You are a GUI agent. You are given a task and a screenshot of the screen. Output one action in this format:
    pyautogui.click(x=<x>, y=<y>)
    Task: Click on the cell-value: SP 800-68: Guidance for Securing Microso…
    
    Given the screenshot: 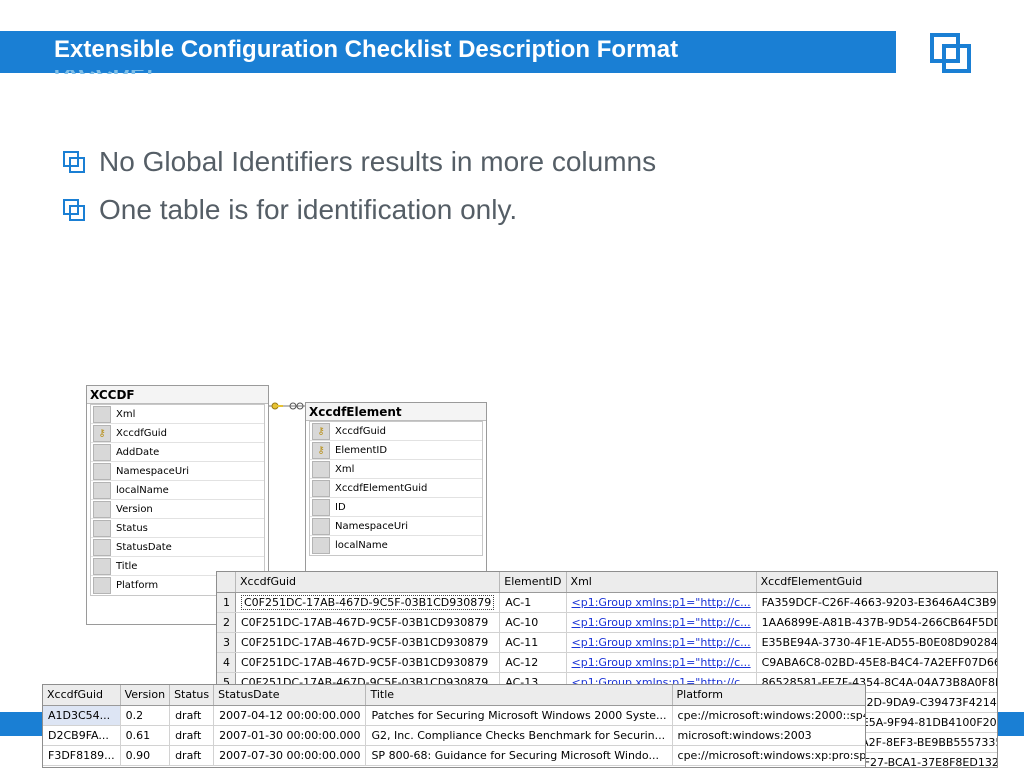 What is the action you would take?
    pyautogui.click(x=515, y=755)
    